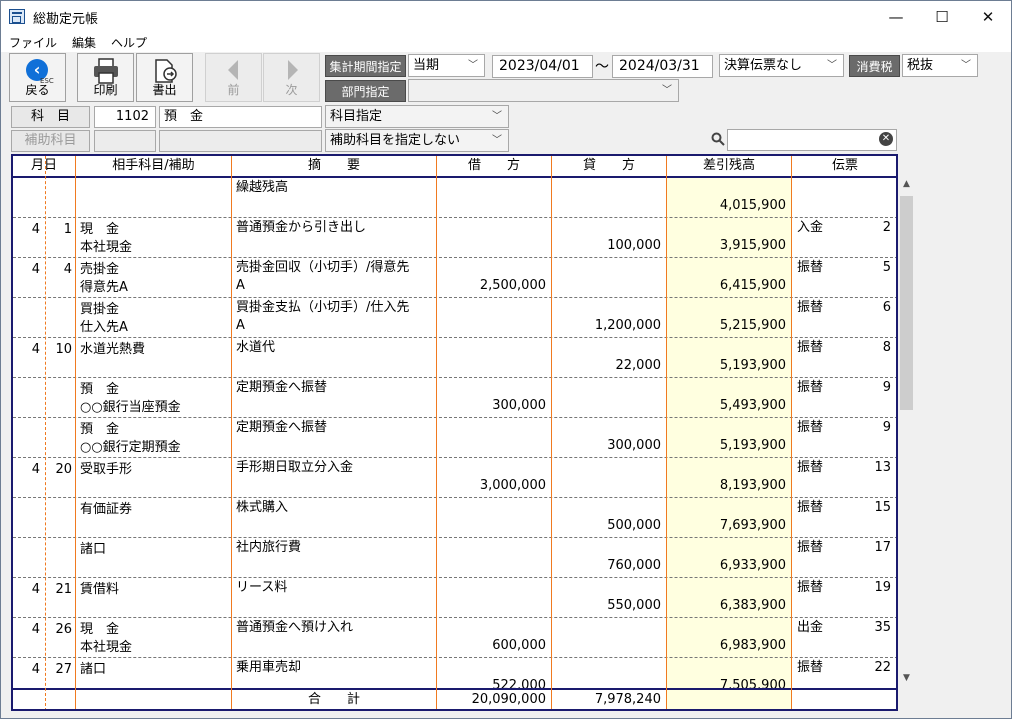 Image resolution: width=1012 pixels, height=719 pixels. I want to click on row-debit: 2,500,000, so click(512, 285).